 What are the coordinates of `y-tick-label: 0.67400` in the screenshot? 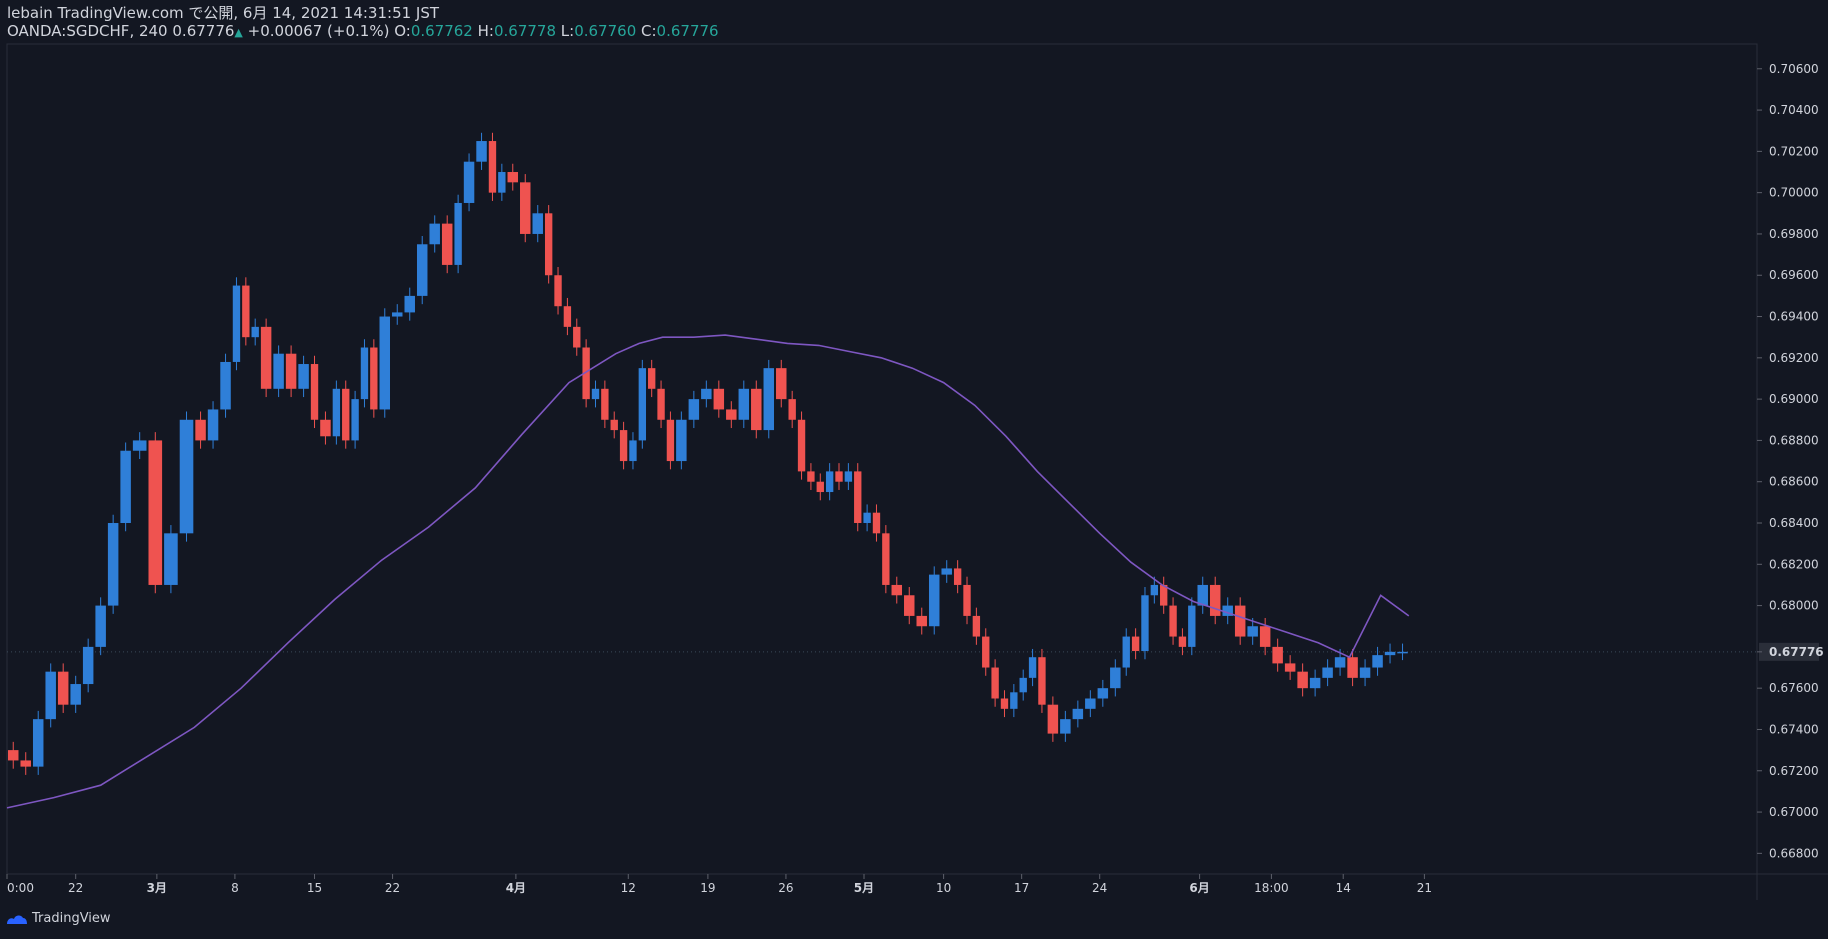 It's located at (1794, 729).